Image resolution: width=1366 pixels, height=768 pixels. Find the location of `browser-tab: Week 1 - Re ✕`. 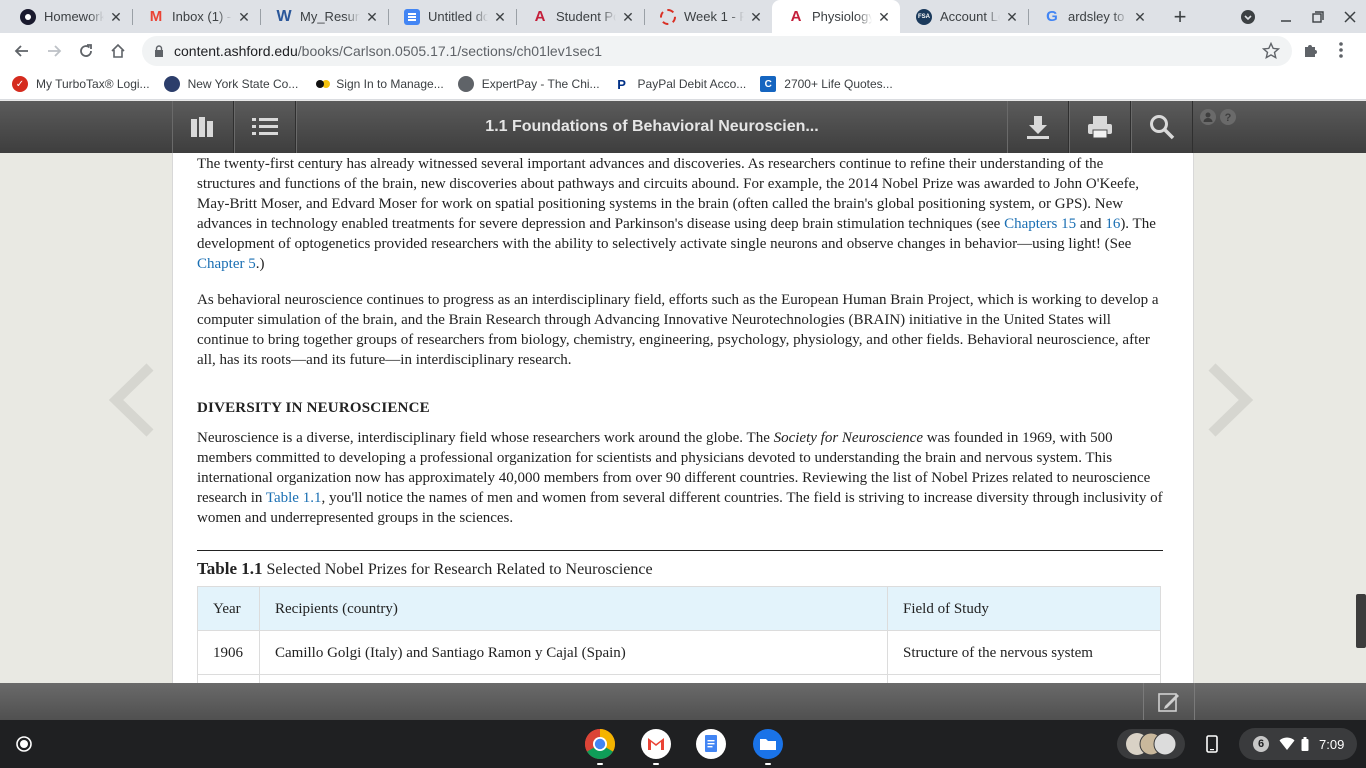

browser-tab: Week 1 - Re ✕ is located at coordinates (708, 16).